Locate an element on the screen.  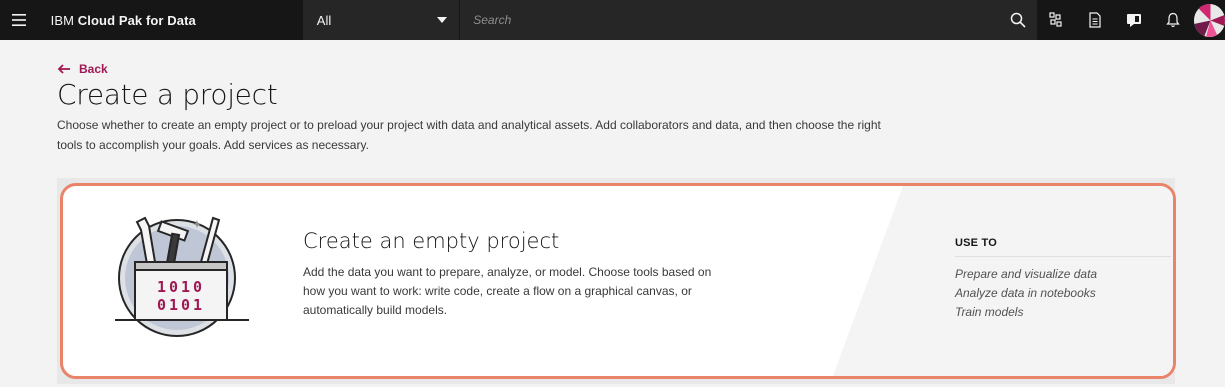
help-icon is located at coordinates (1134, 20).